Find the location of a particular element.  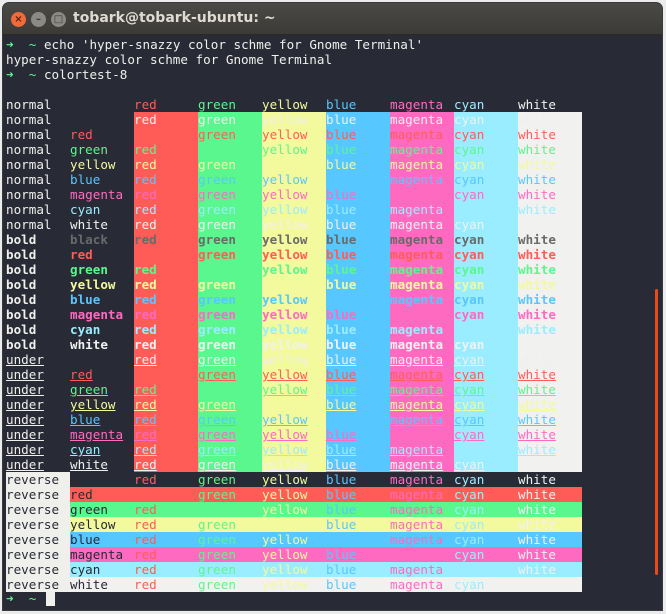

text-cursor is located at coordinates (50, 598).